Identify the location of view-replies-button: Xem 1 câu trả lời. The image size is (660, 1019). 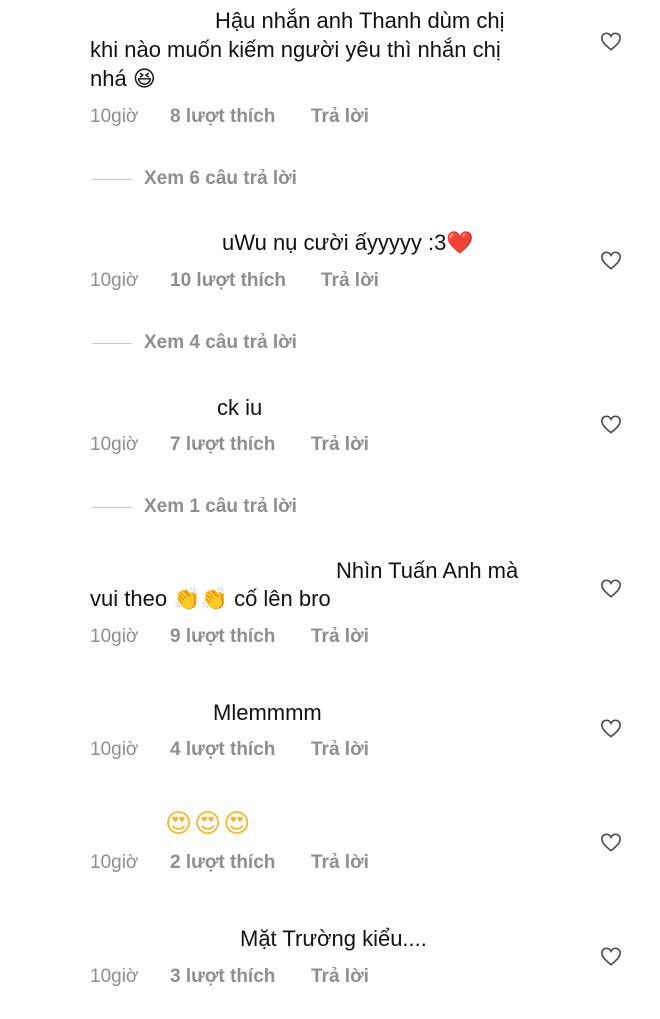
(194, 507).